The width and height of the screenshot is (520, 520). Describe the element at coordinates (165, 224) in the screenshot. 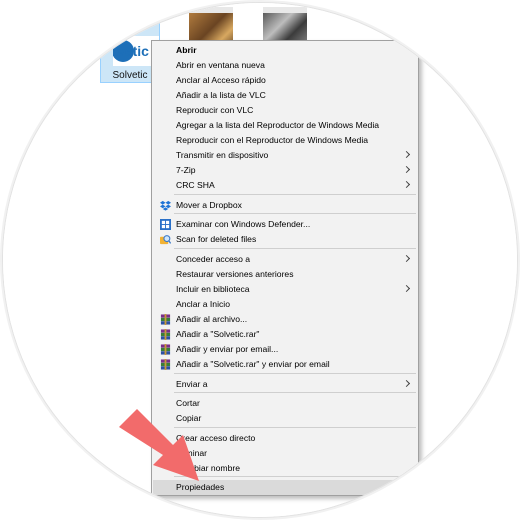

I see `windows-defender-icon` at that location.